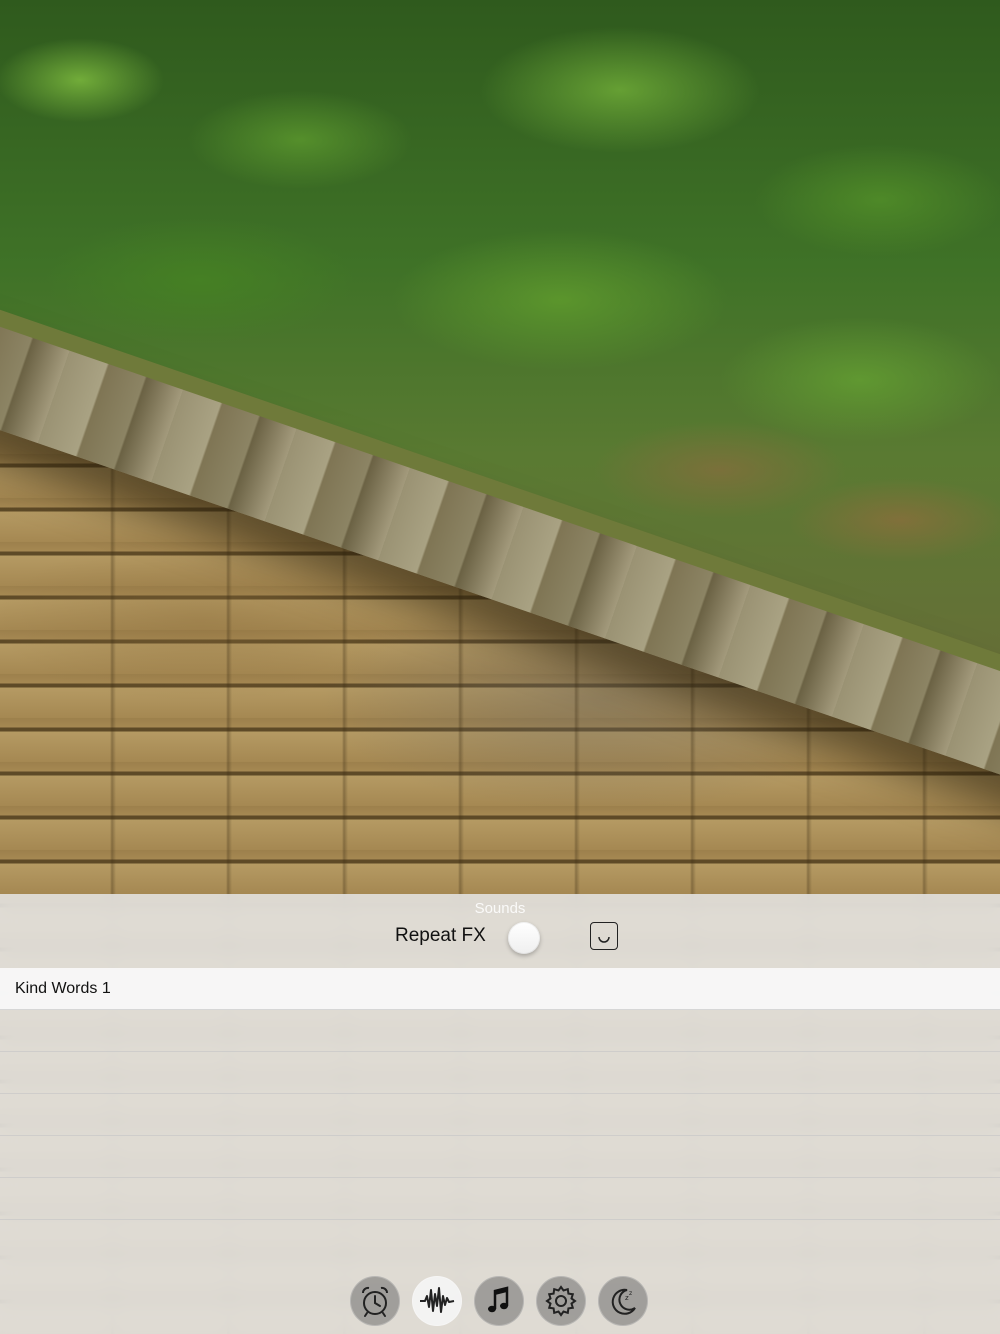 The height and width of the screenshot is (1334, 1000). I want to click on sound-list-item-kind-words-1: Kind Words 1, so click(500, 989).